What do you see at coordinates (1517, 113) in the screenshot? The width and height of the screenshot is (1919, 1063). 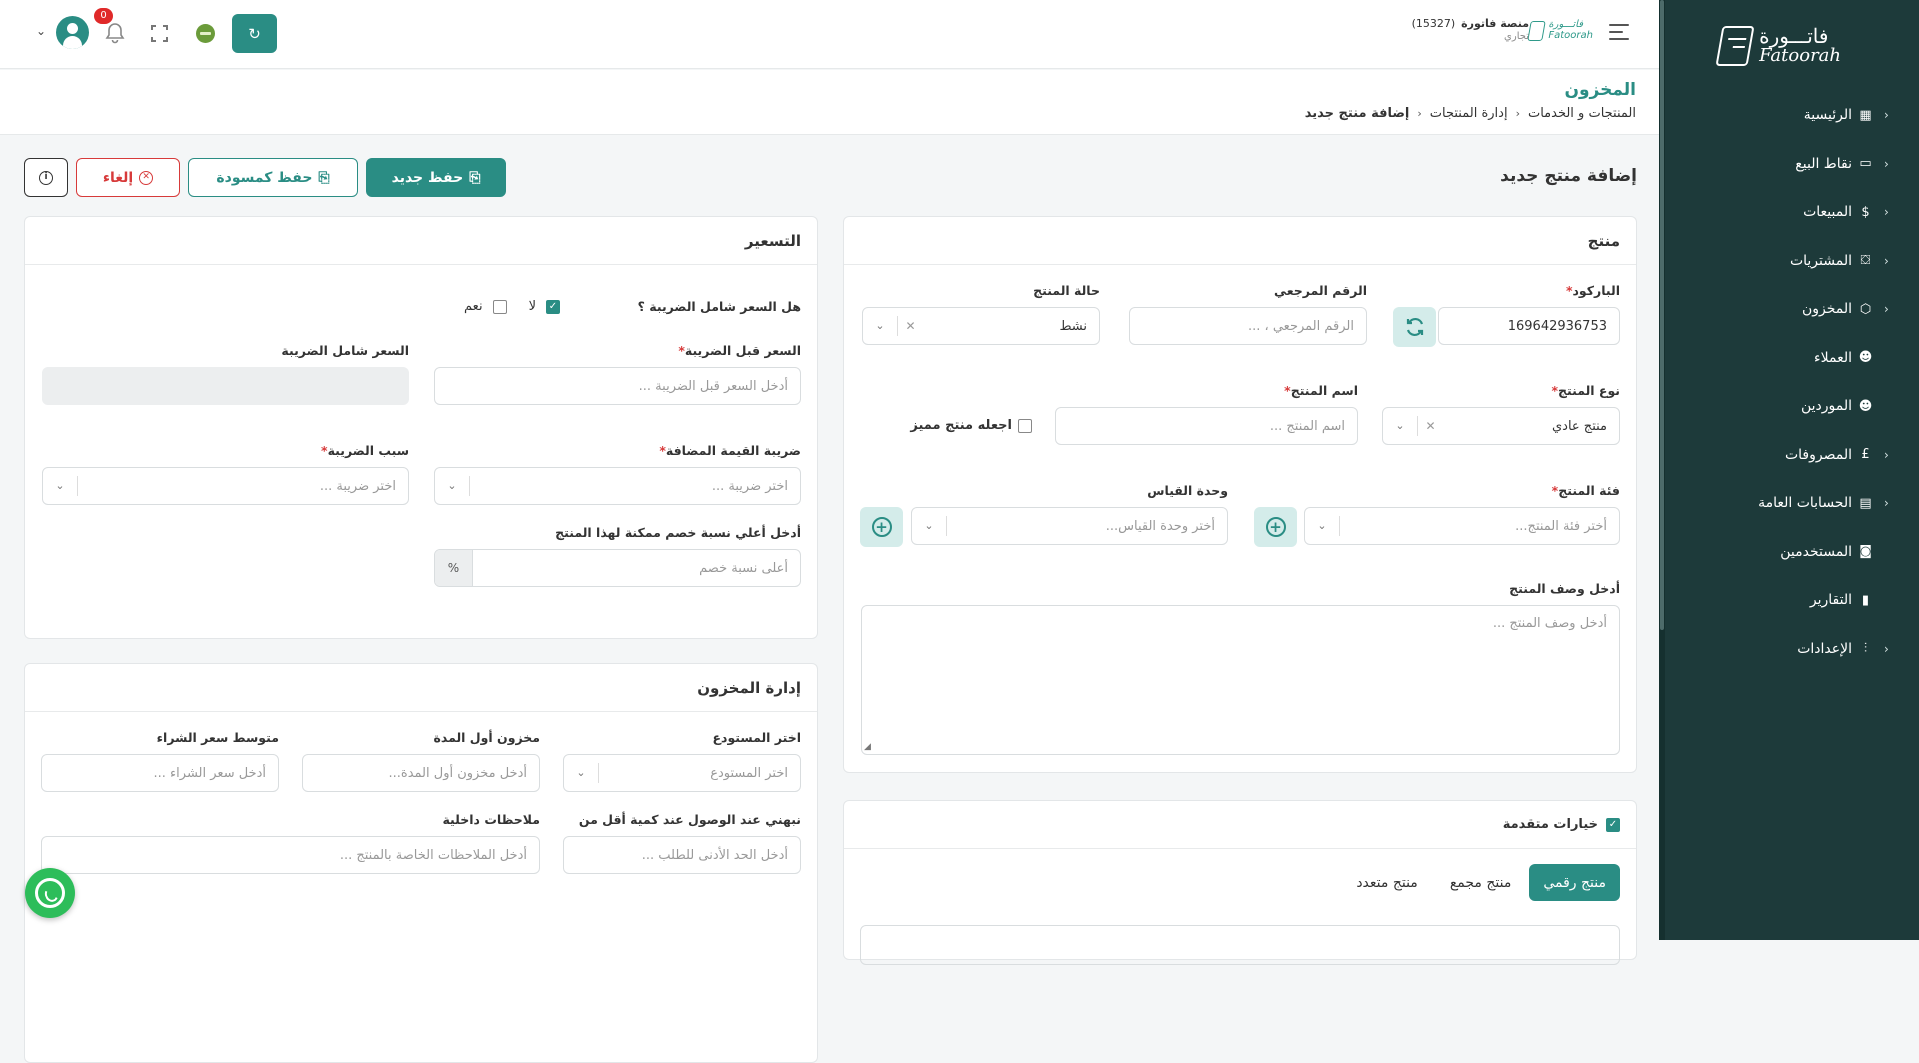 I see `breadcrumb-chevron-icon: ‹` at bounding box center [1517, 113].